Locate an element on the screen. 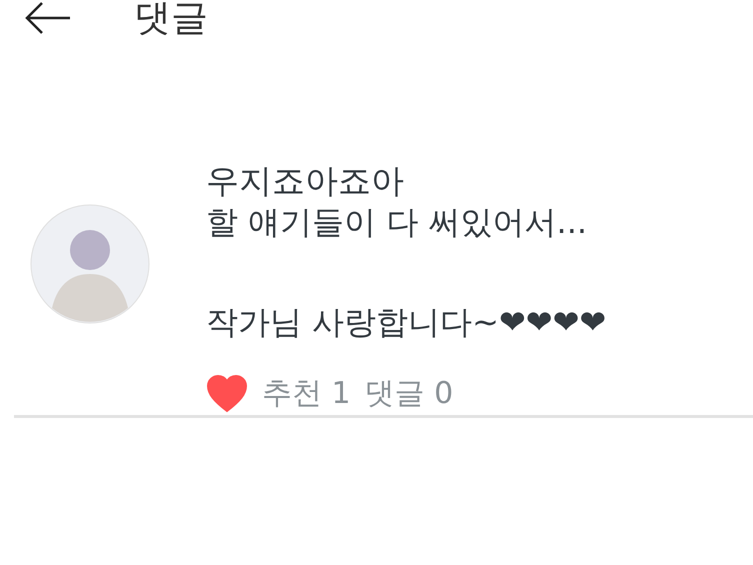 The image size is (753, 565). replies-count: 댓글 0 is located at coordinates (409, 393).